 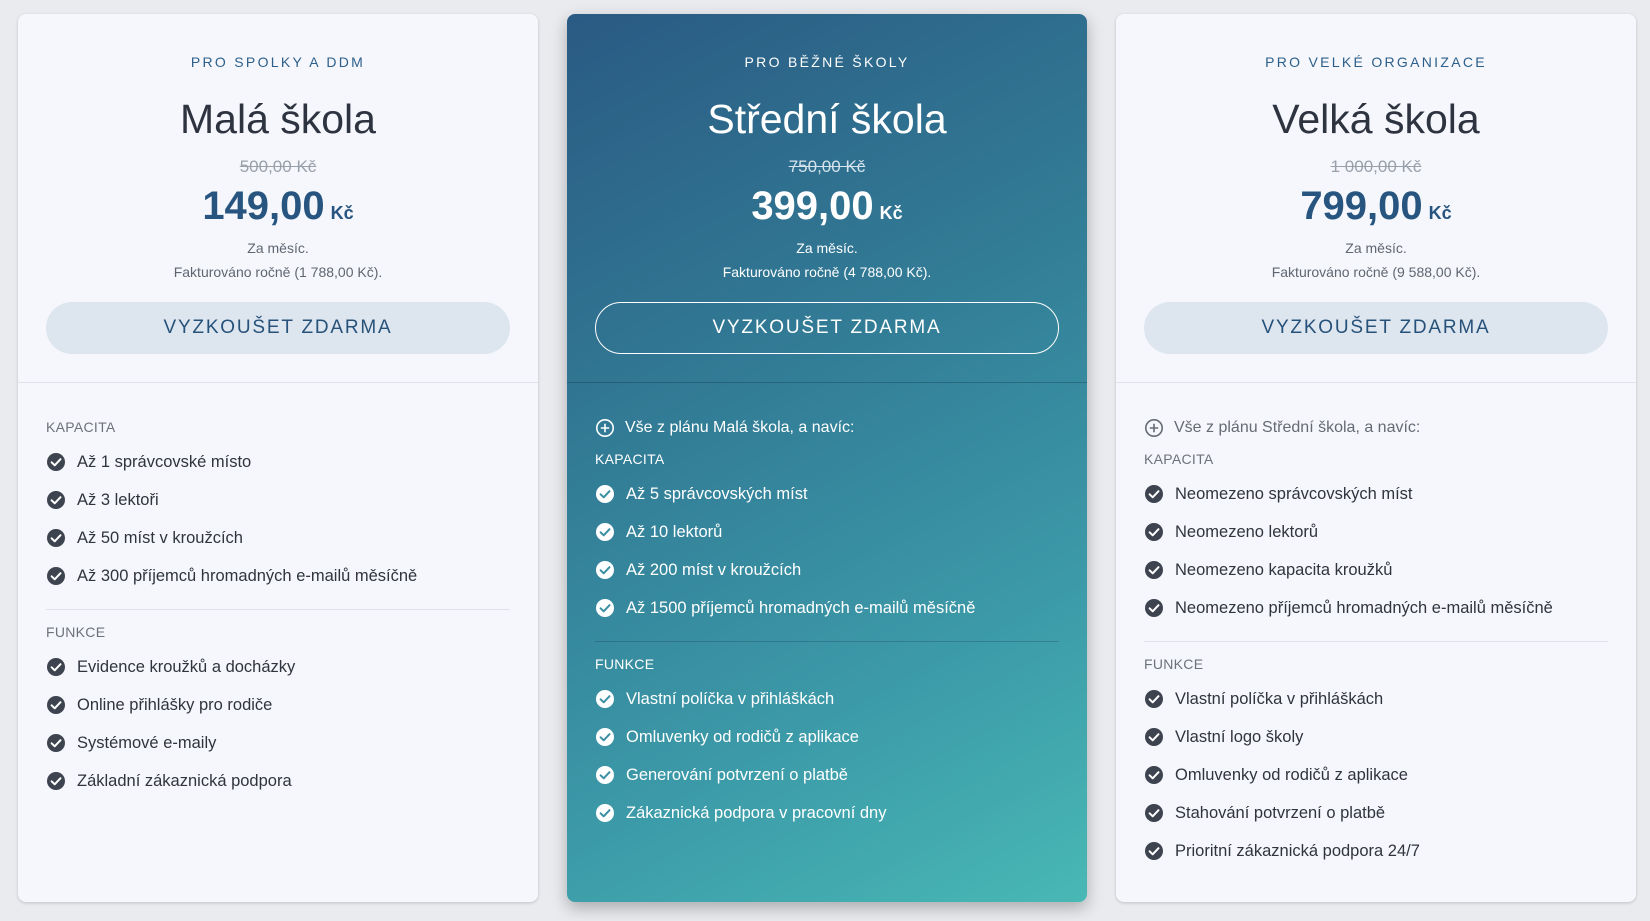 What do you see at coordinates (278, 272) in the screenshot?
I see `billing-note: Fakturováno ročně (1 788,00 Kč).` at bounding box center [278, 272].